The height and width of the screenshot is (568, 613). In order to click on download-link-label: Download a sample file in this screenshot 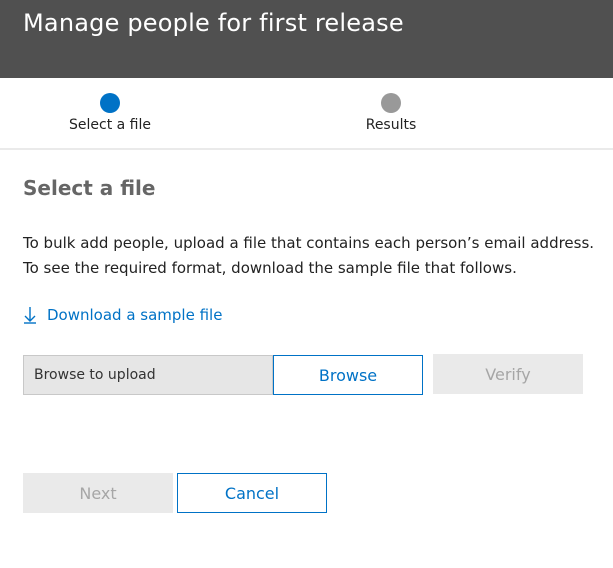, I will do `click(135, 315)`.